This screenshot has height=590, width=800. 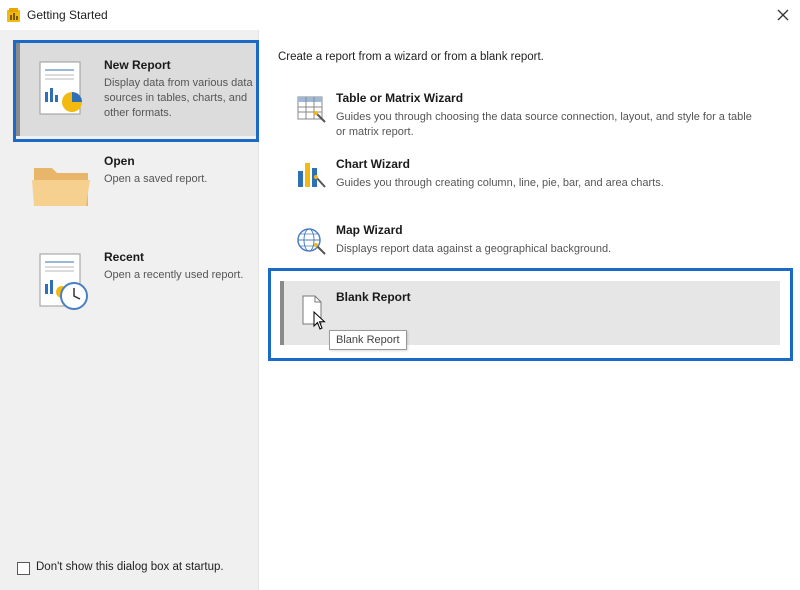 What do you see at coordinates (369, 230) in the screenshot?
I see `map-wizard-title: Map Wizard` at bounding box center [369, 230].